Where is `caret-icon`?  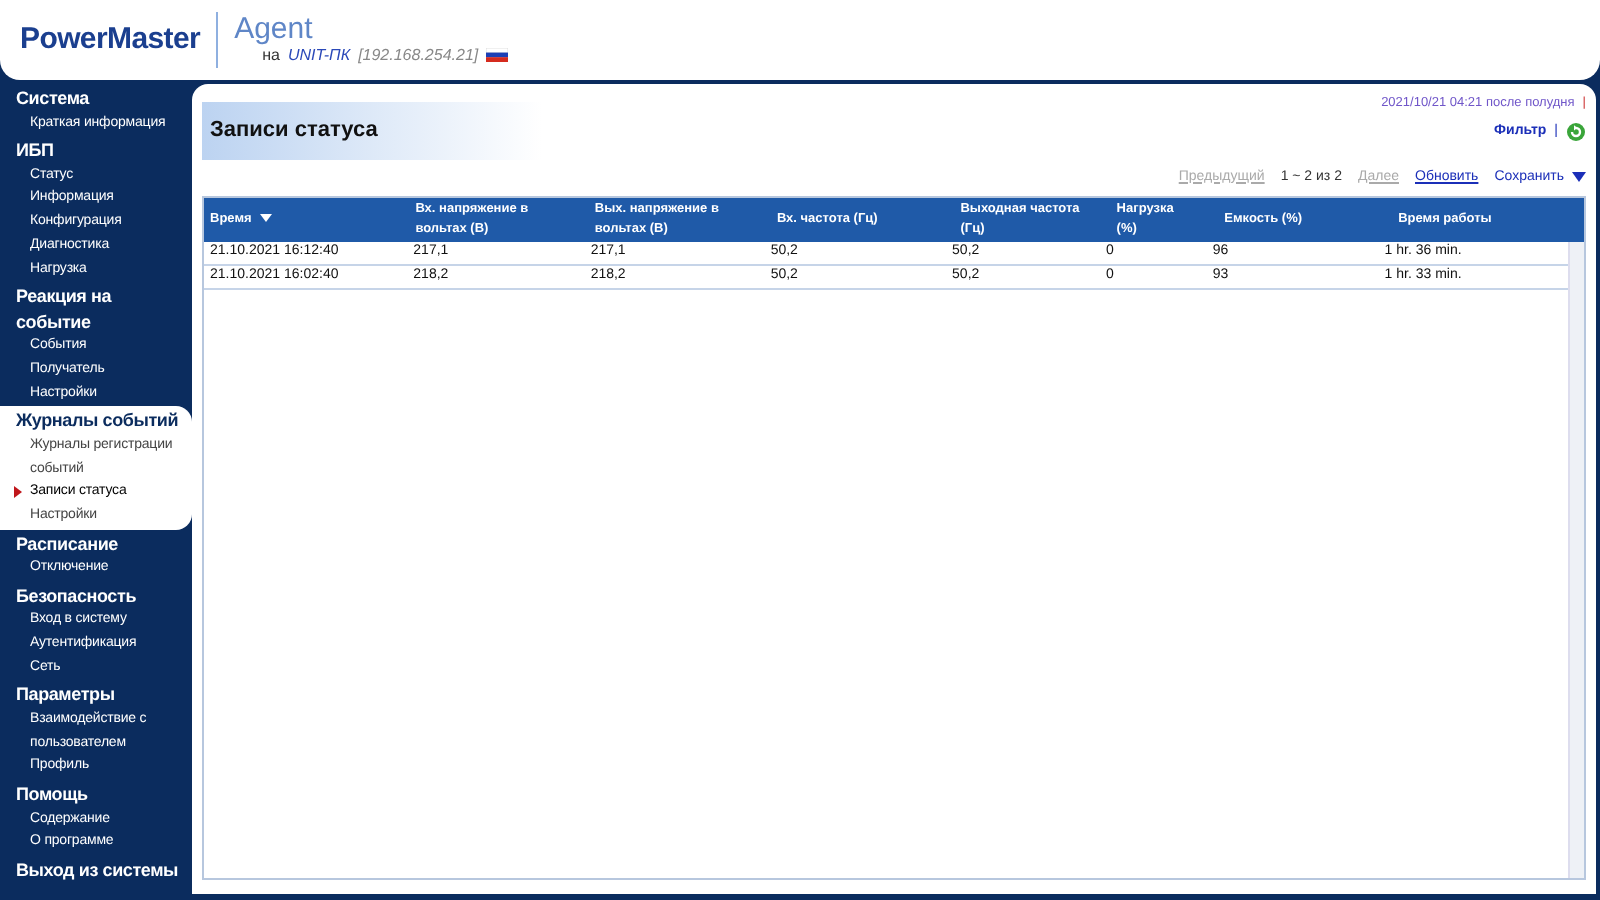
caret-icon is located at coordinates (1579, 177).